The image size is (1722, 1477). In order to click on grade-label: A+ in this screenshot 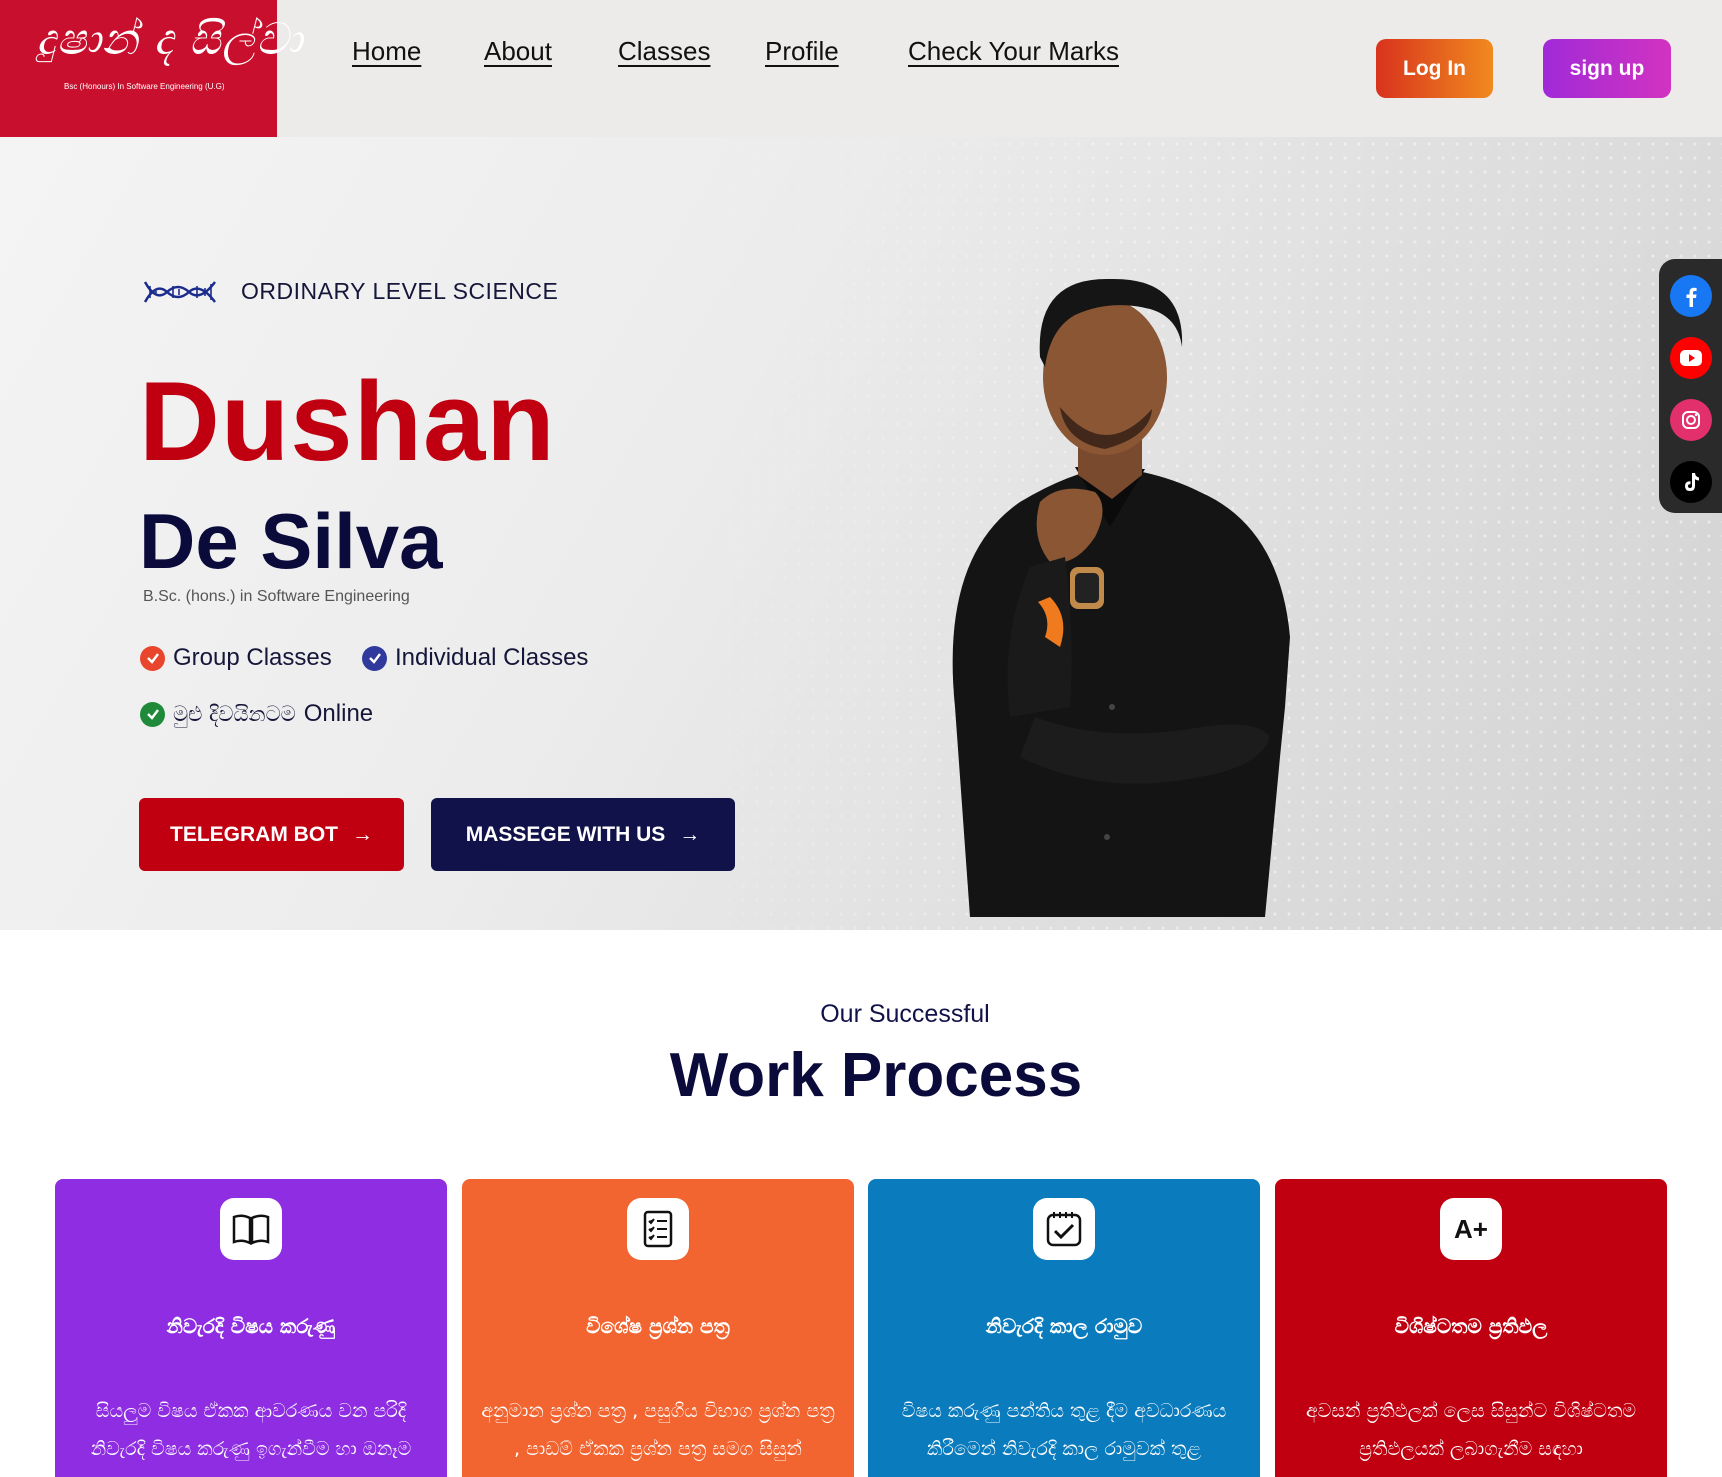, I will do `click(1471, 1228)`.